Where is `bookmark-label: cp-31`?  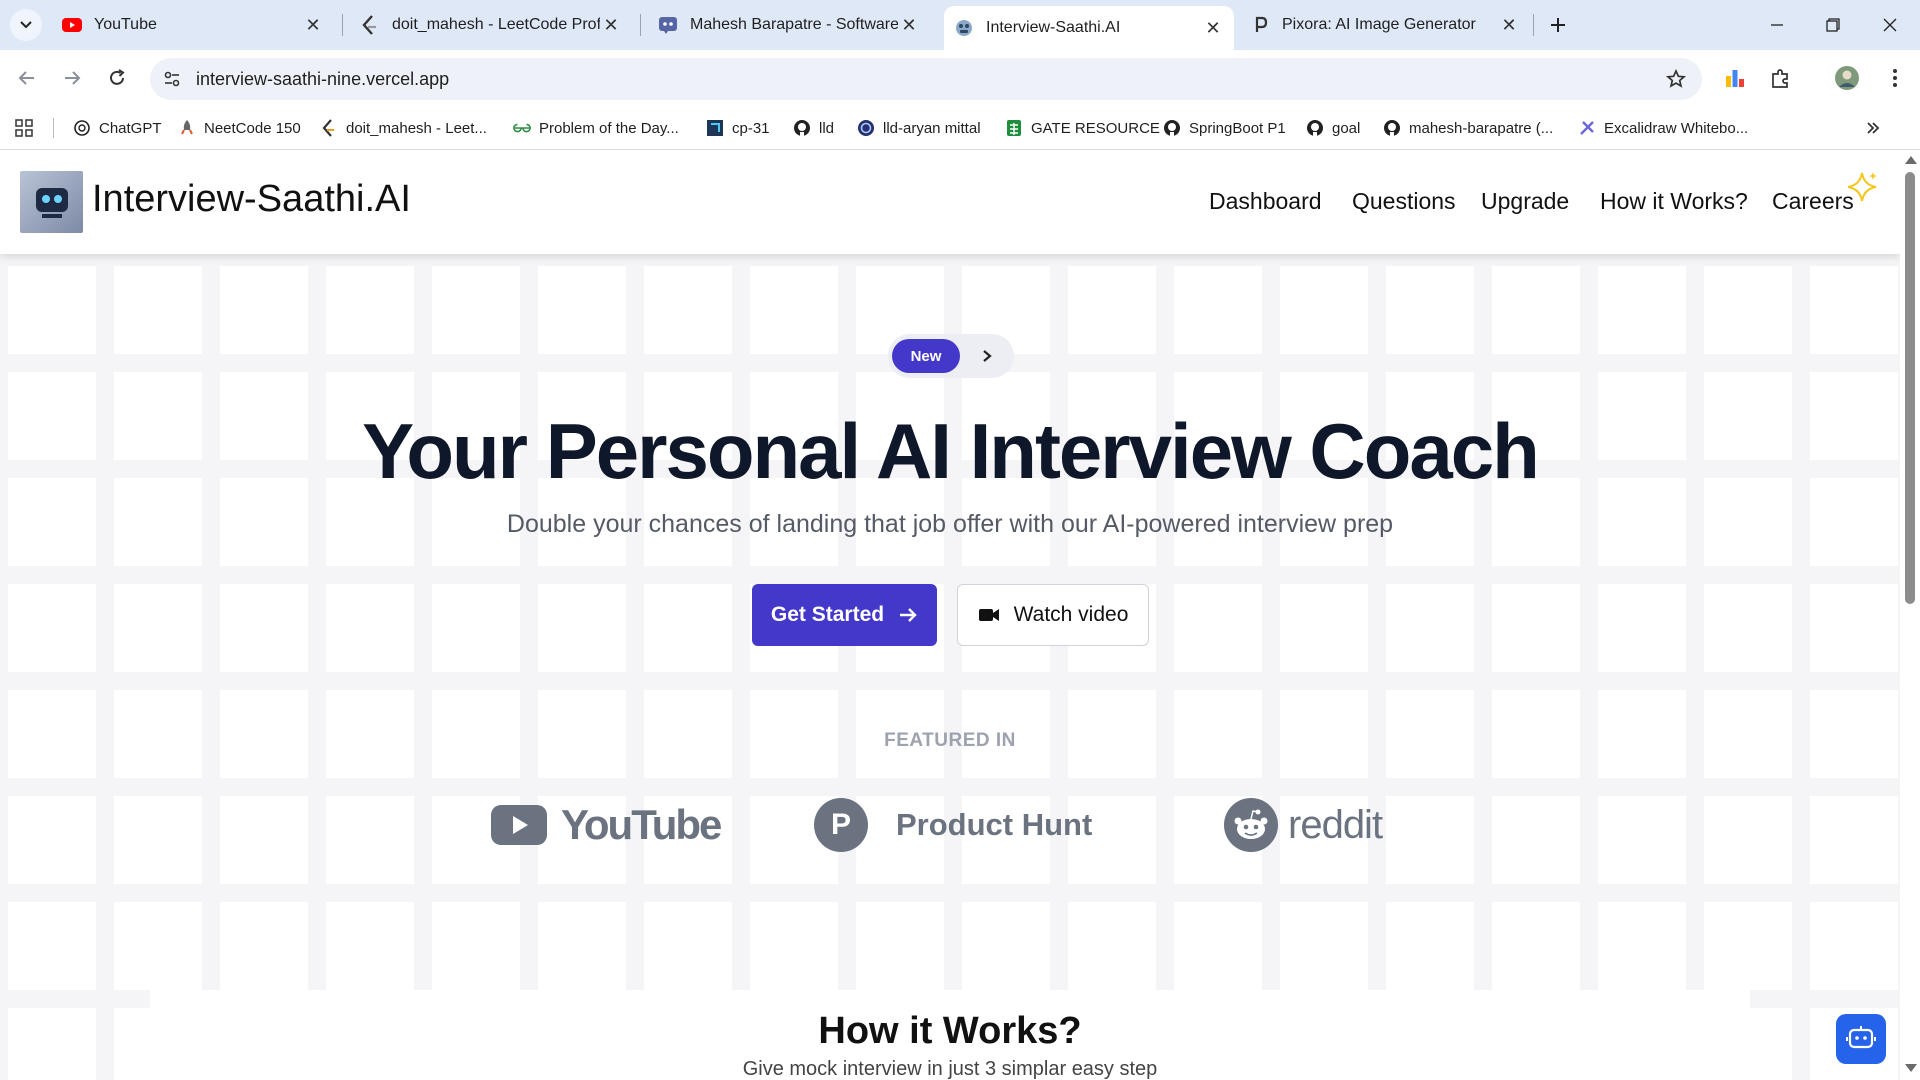 bookmark-label: cp-31 is located at coordinates (751, 128).